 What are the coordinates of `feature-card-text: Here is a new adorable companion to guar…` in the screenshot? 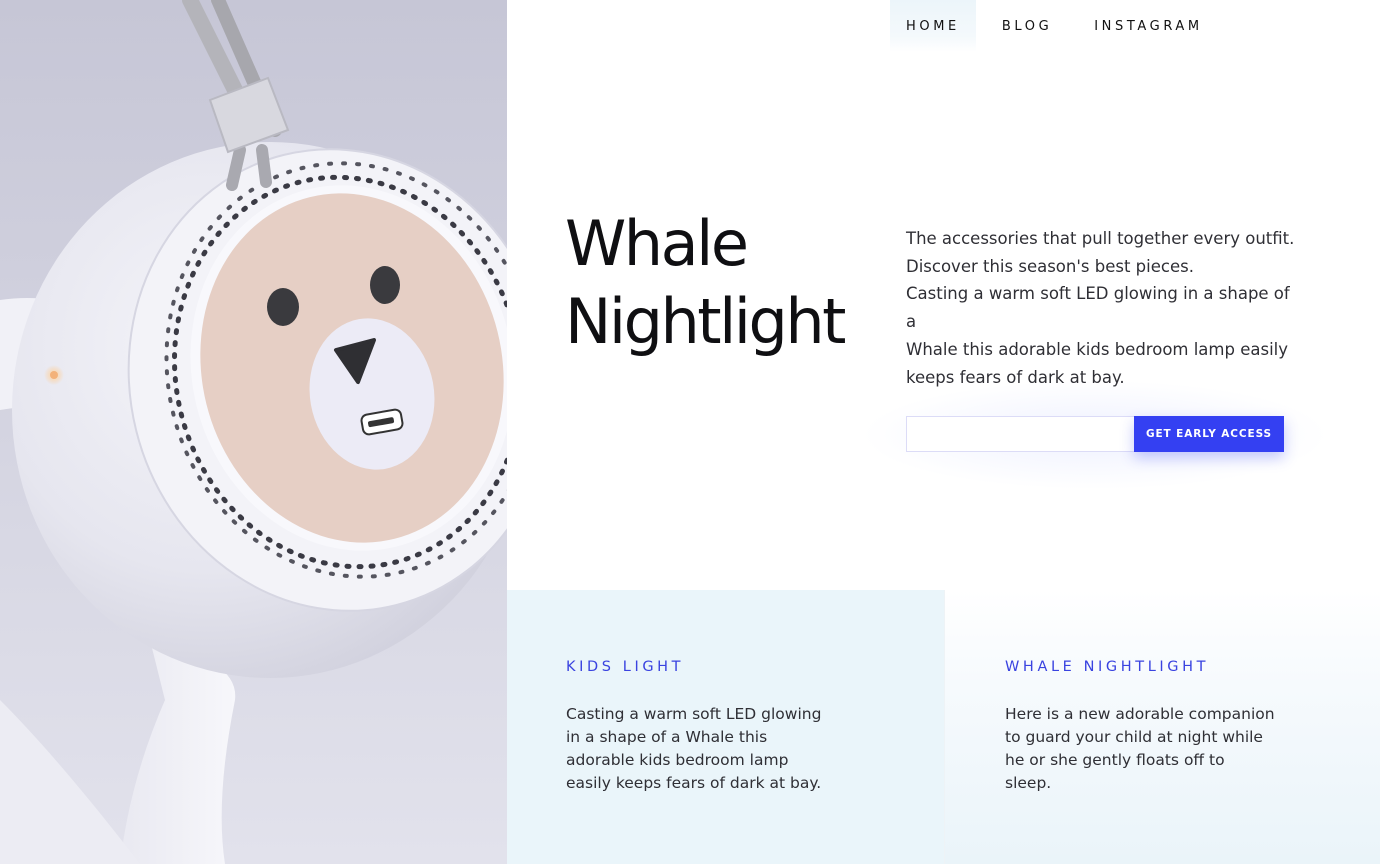 It's located at (1140, 748).